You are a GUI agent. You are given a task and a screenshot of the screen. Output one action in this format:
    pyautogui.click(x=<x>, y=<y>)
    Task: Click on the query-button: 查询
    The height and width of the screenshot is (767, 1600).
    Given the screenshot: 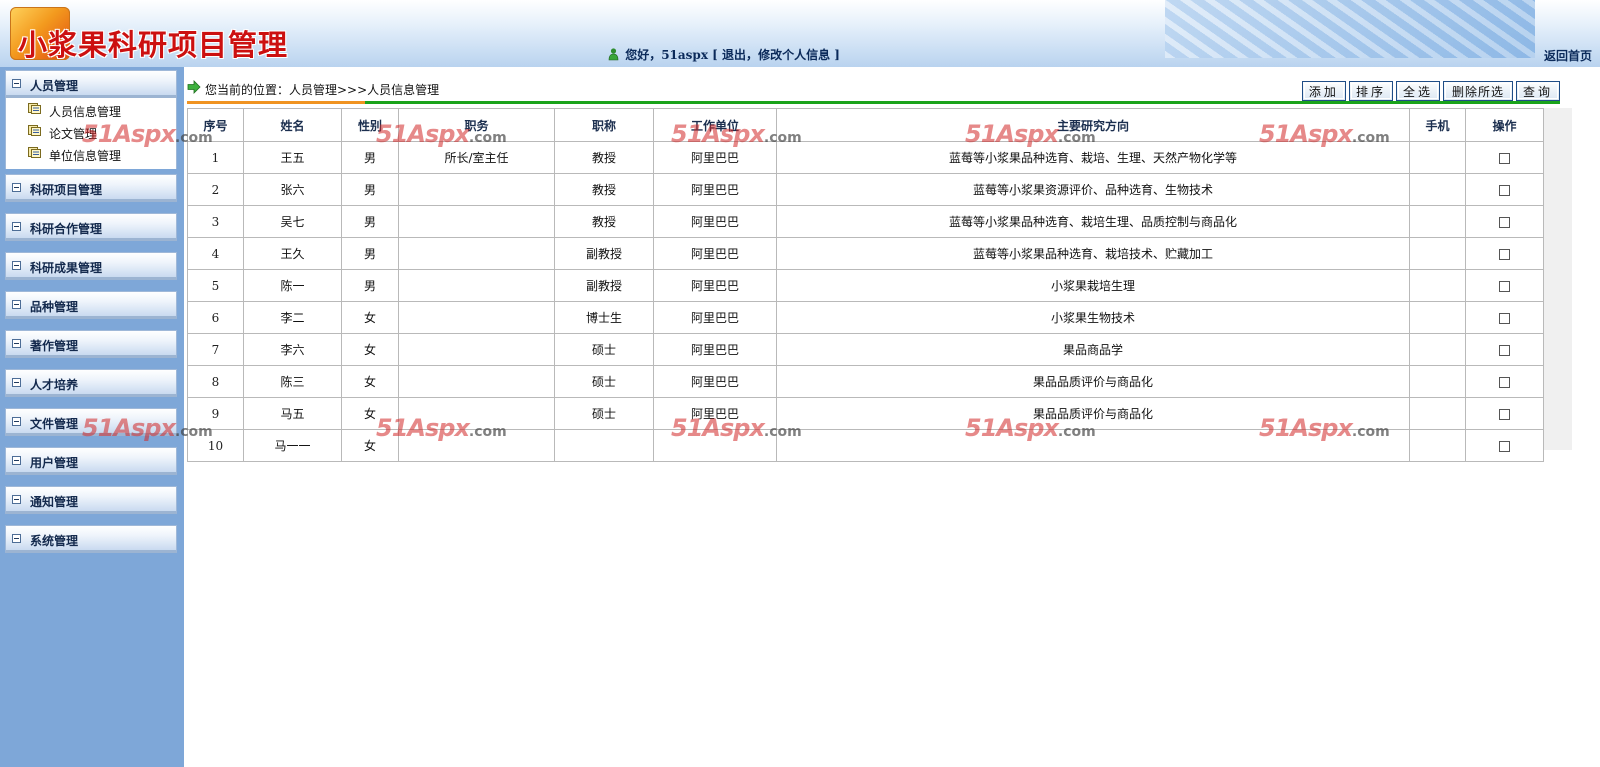 What is the action you would take?
    pyautogui.click(x=1537, y=91)
    